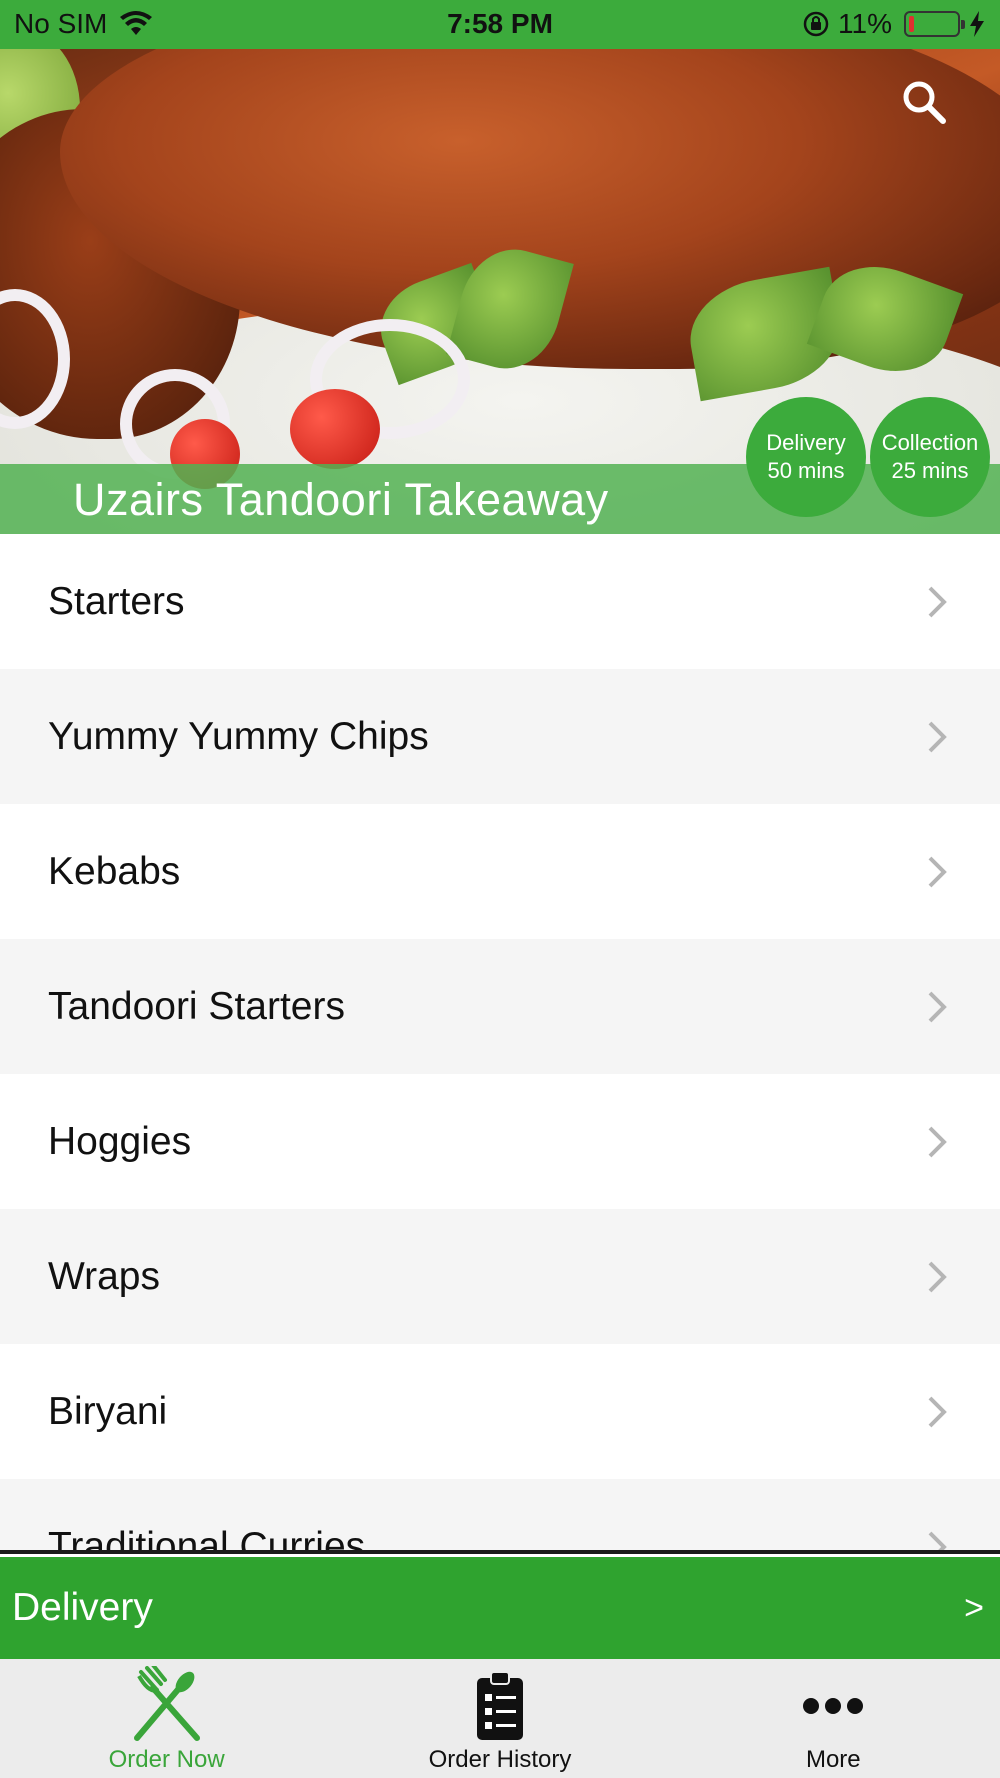 This screenshot has height=1778, width=1000. What do you see at coordinates (934, 24) in the screenshot?
I see `battery-icon` at bounding box center [934, 24].